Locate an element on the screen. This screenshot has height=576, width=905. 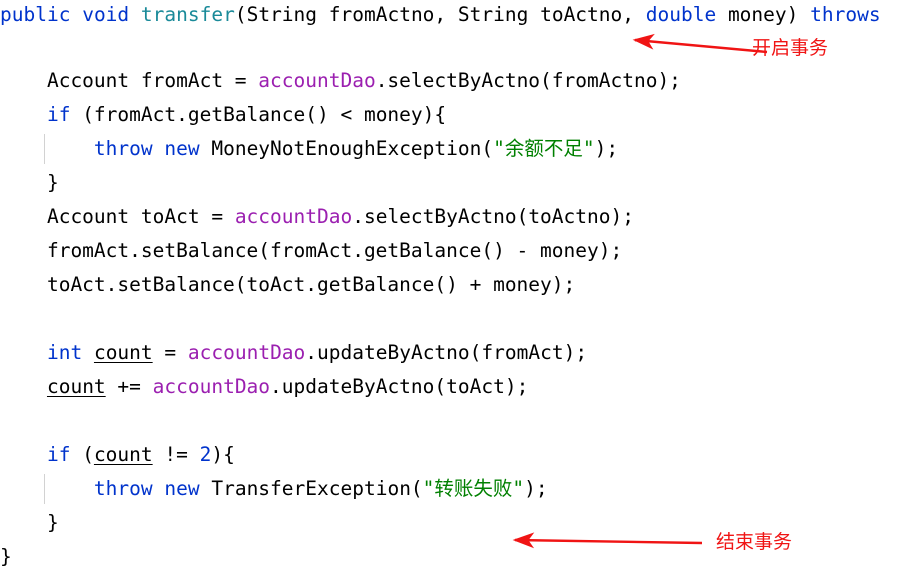
code-line-10-blank is located at coordinates (452, 319).